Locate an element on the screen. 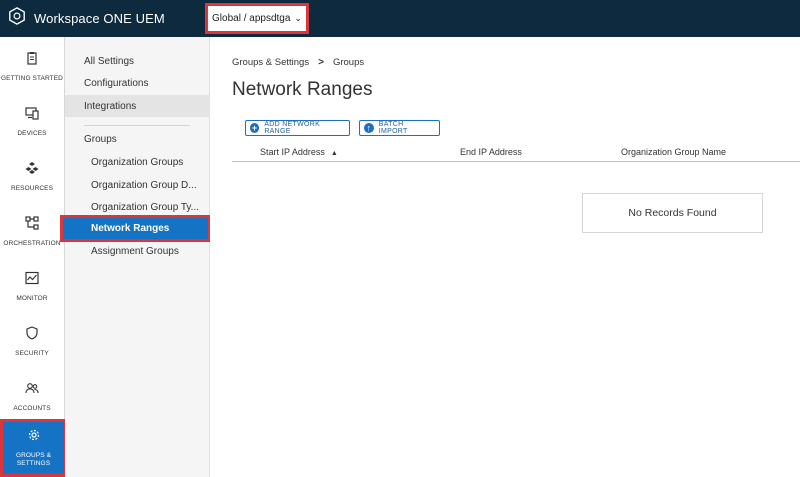  add-network-range-button: + ADD NETWORK RANGE is located at coordinates (297, 128).